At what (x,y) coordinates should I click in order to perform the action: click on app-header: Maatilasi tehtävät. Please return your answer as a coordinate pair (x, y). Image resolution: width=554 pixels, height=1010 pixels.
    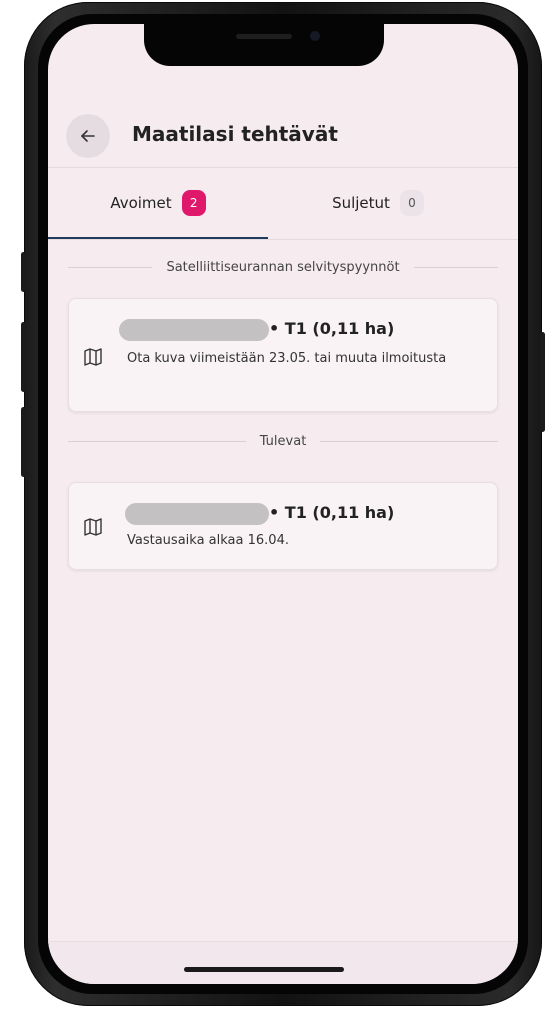
    Looking at the image, I should click on (283, 127).